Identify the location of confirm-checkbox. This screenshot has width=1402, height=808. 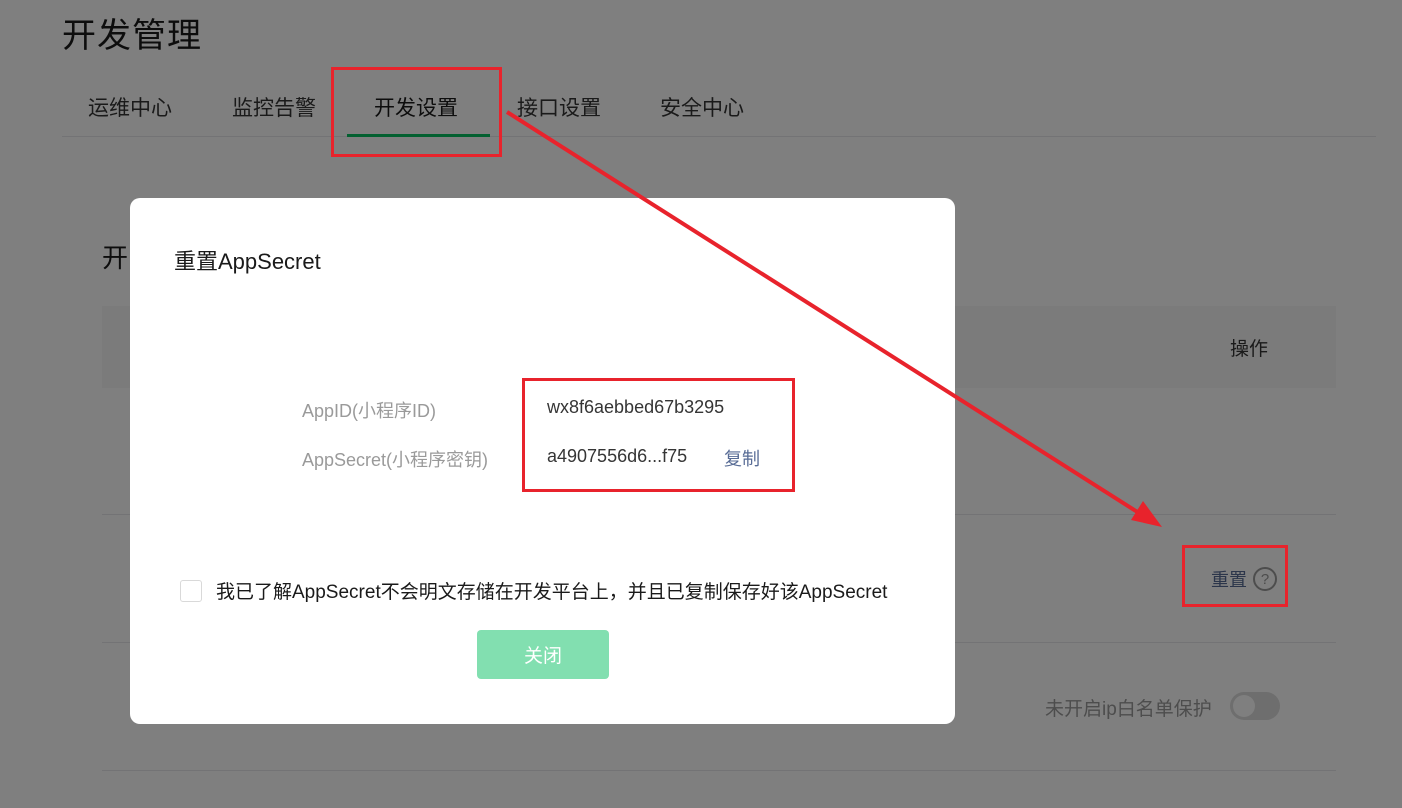
(191, 590).